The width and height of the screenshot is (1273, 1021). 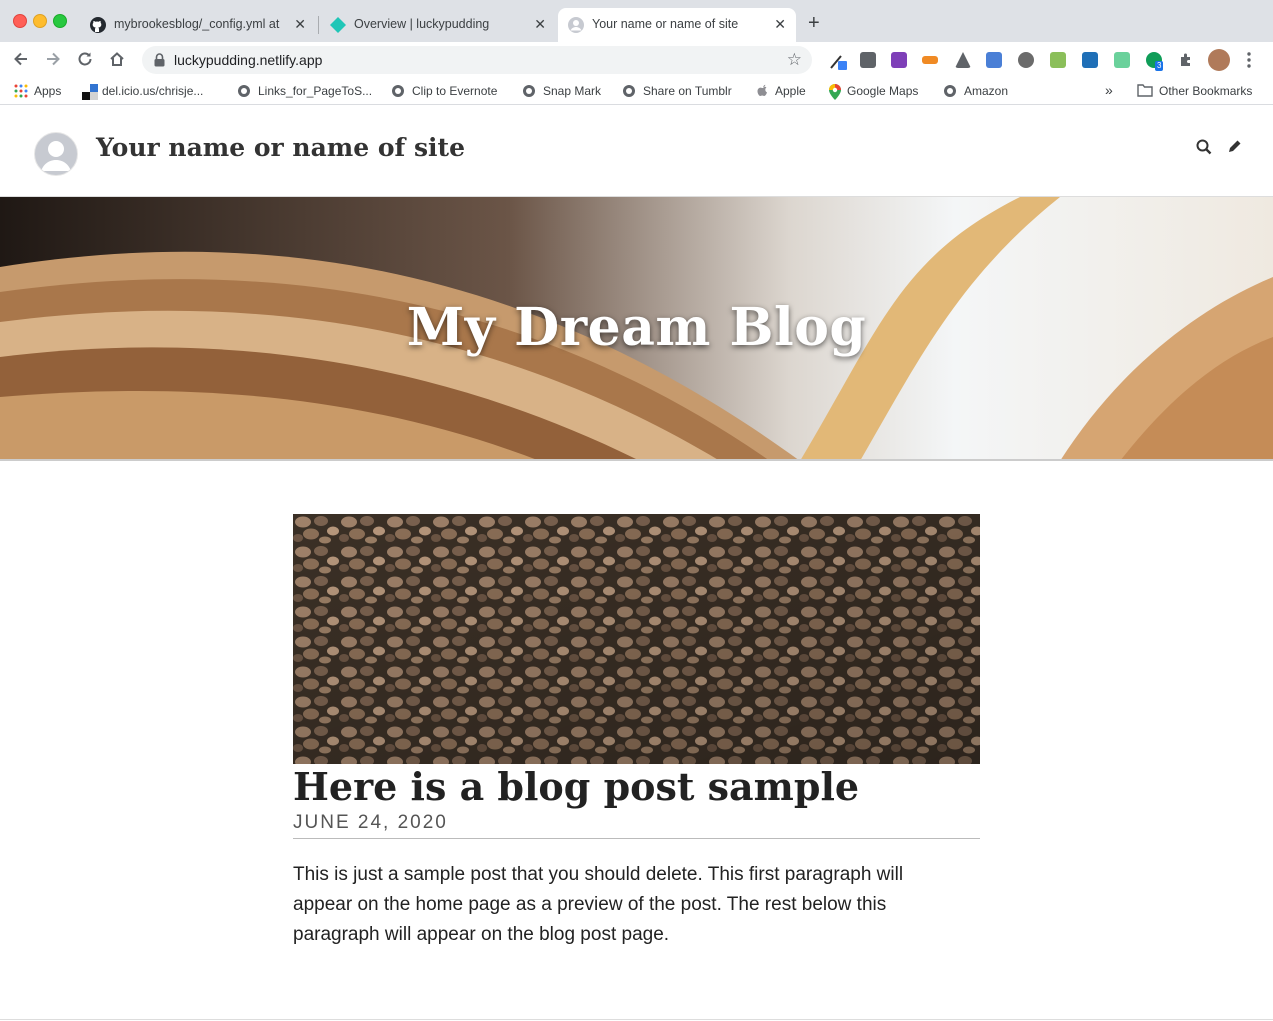 I want to click on menu-kebab-icon, so click(x=1254, y=59).